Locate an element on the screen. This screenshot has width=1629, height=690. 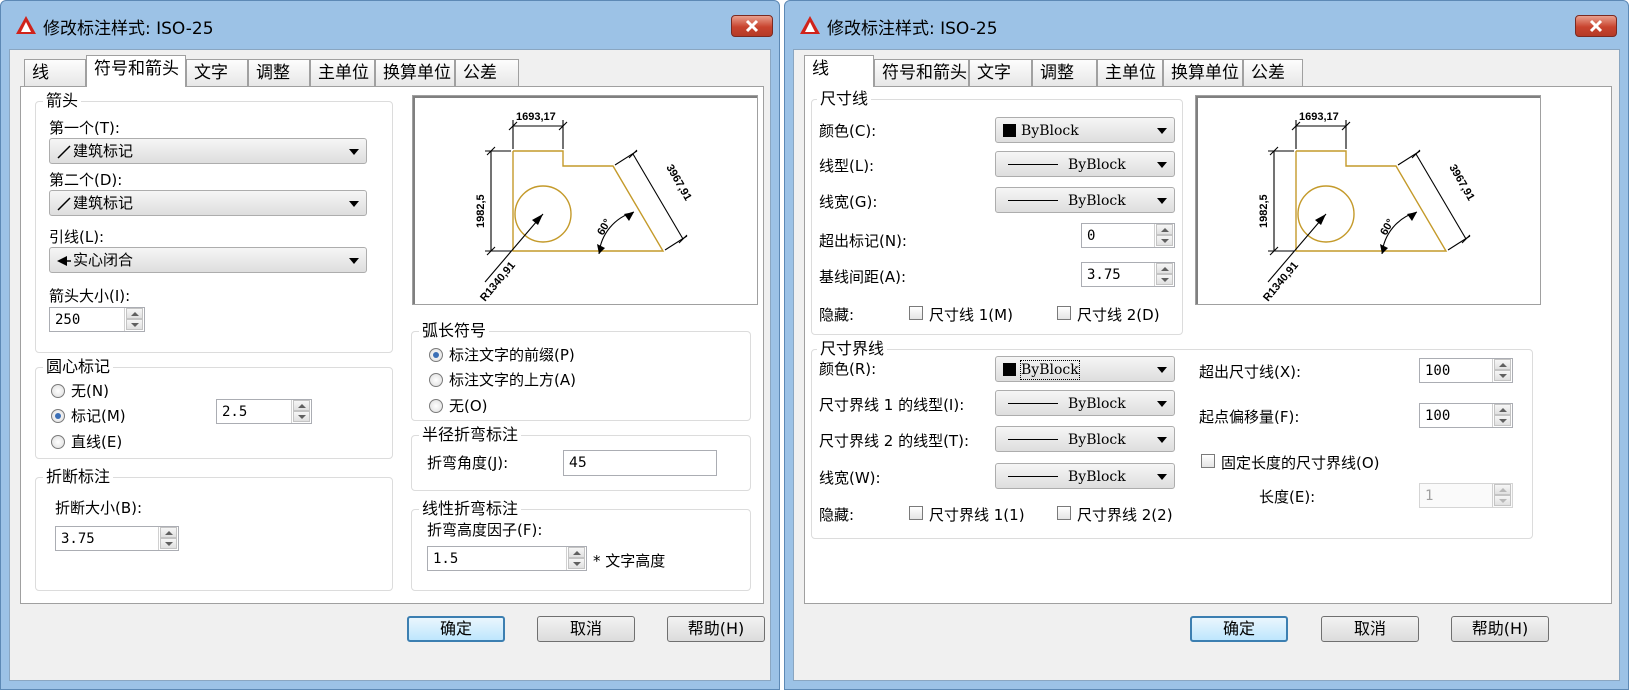
dimline-linetype-dropdown: ByBlock is located at coordinates (1085, 164).